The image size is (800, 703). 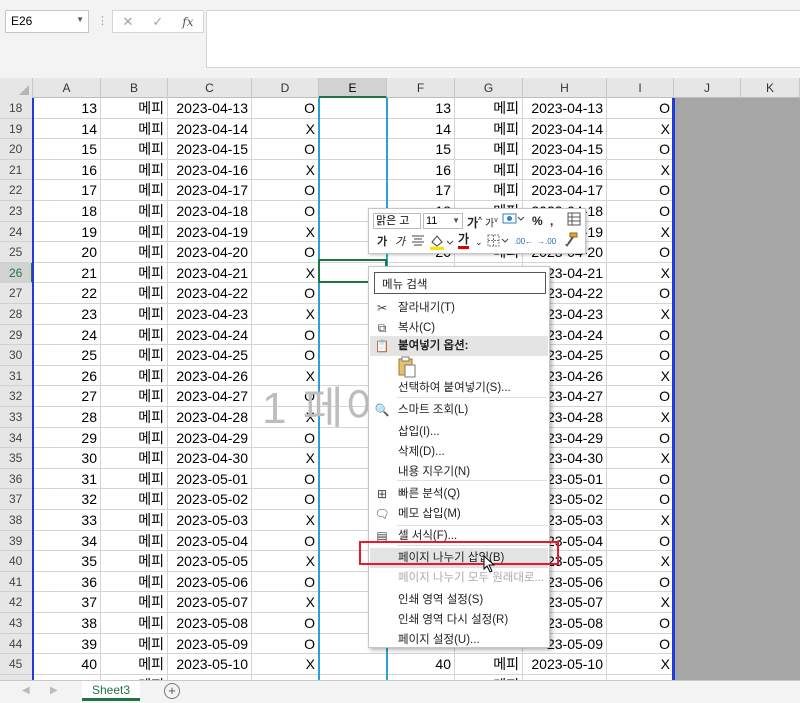 What do you see at coordinates (479, 242) in the screenshot?
I see `font-color-dropdown-icon: ⌄` at bounding box center [479, 242].